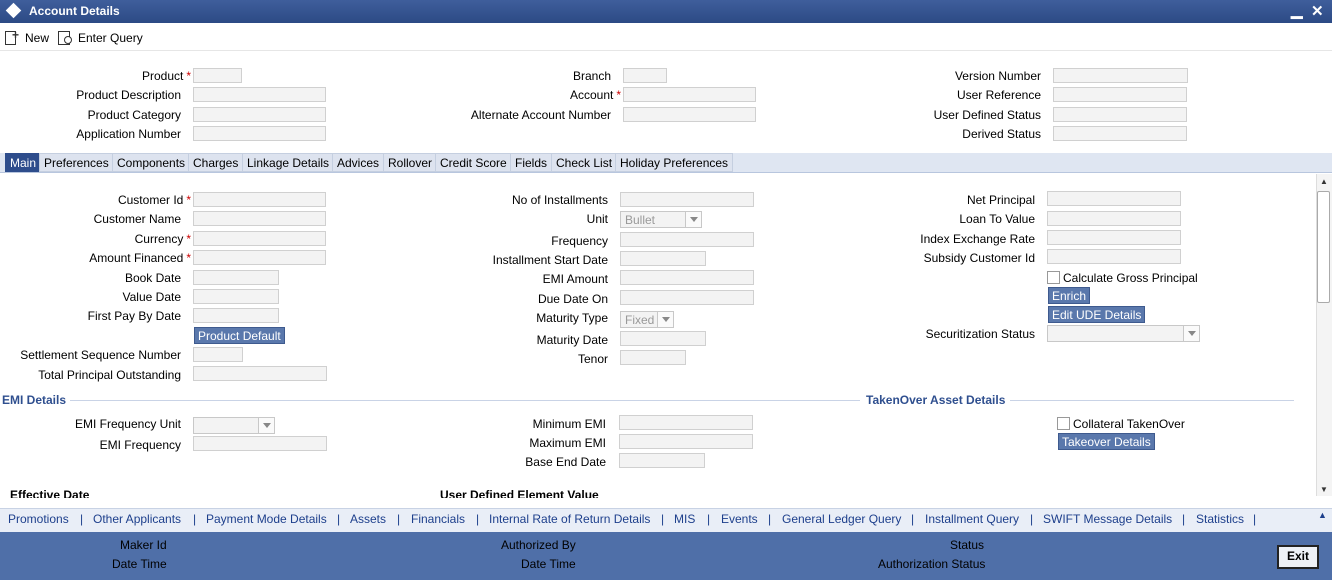 The image size is (1332, 580). Describe the element at coordinates (1120, 94) in the screenshot. I see `user-reference-field` at that location.